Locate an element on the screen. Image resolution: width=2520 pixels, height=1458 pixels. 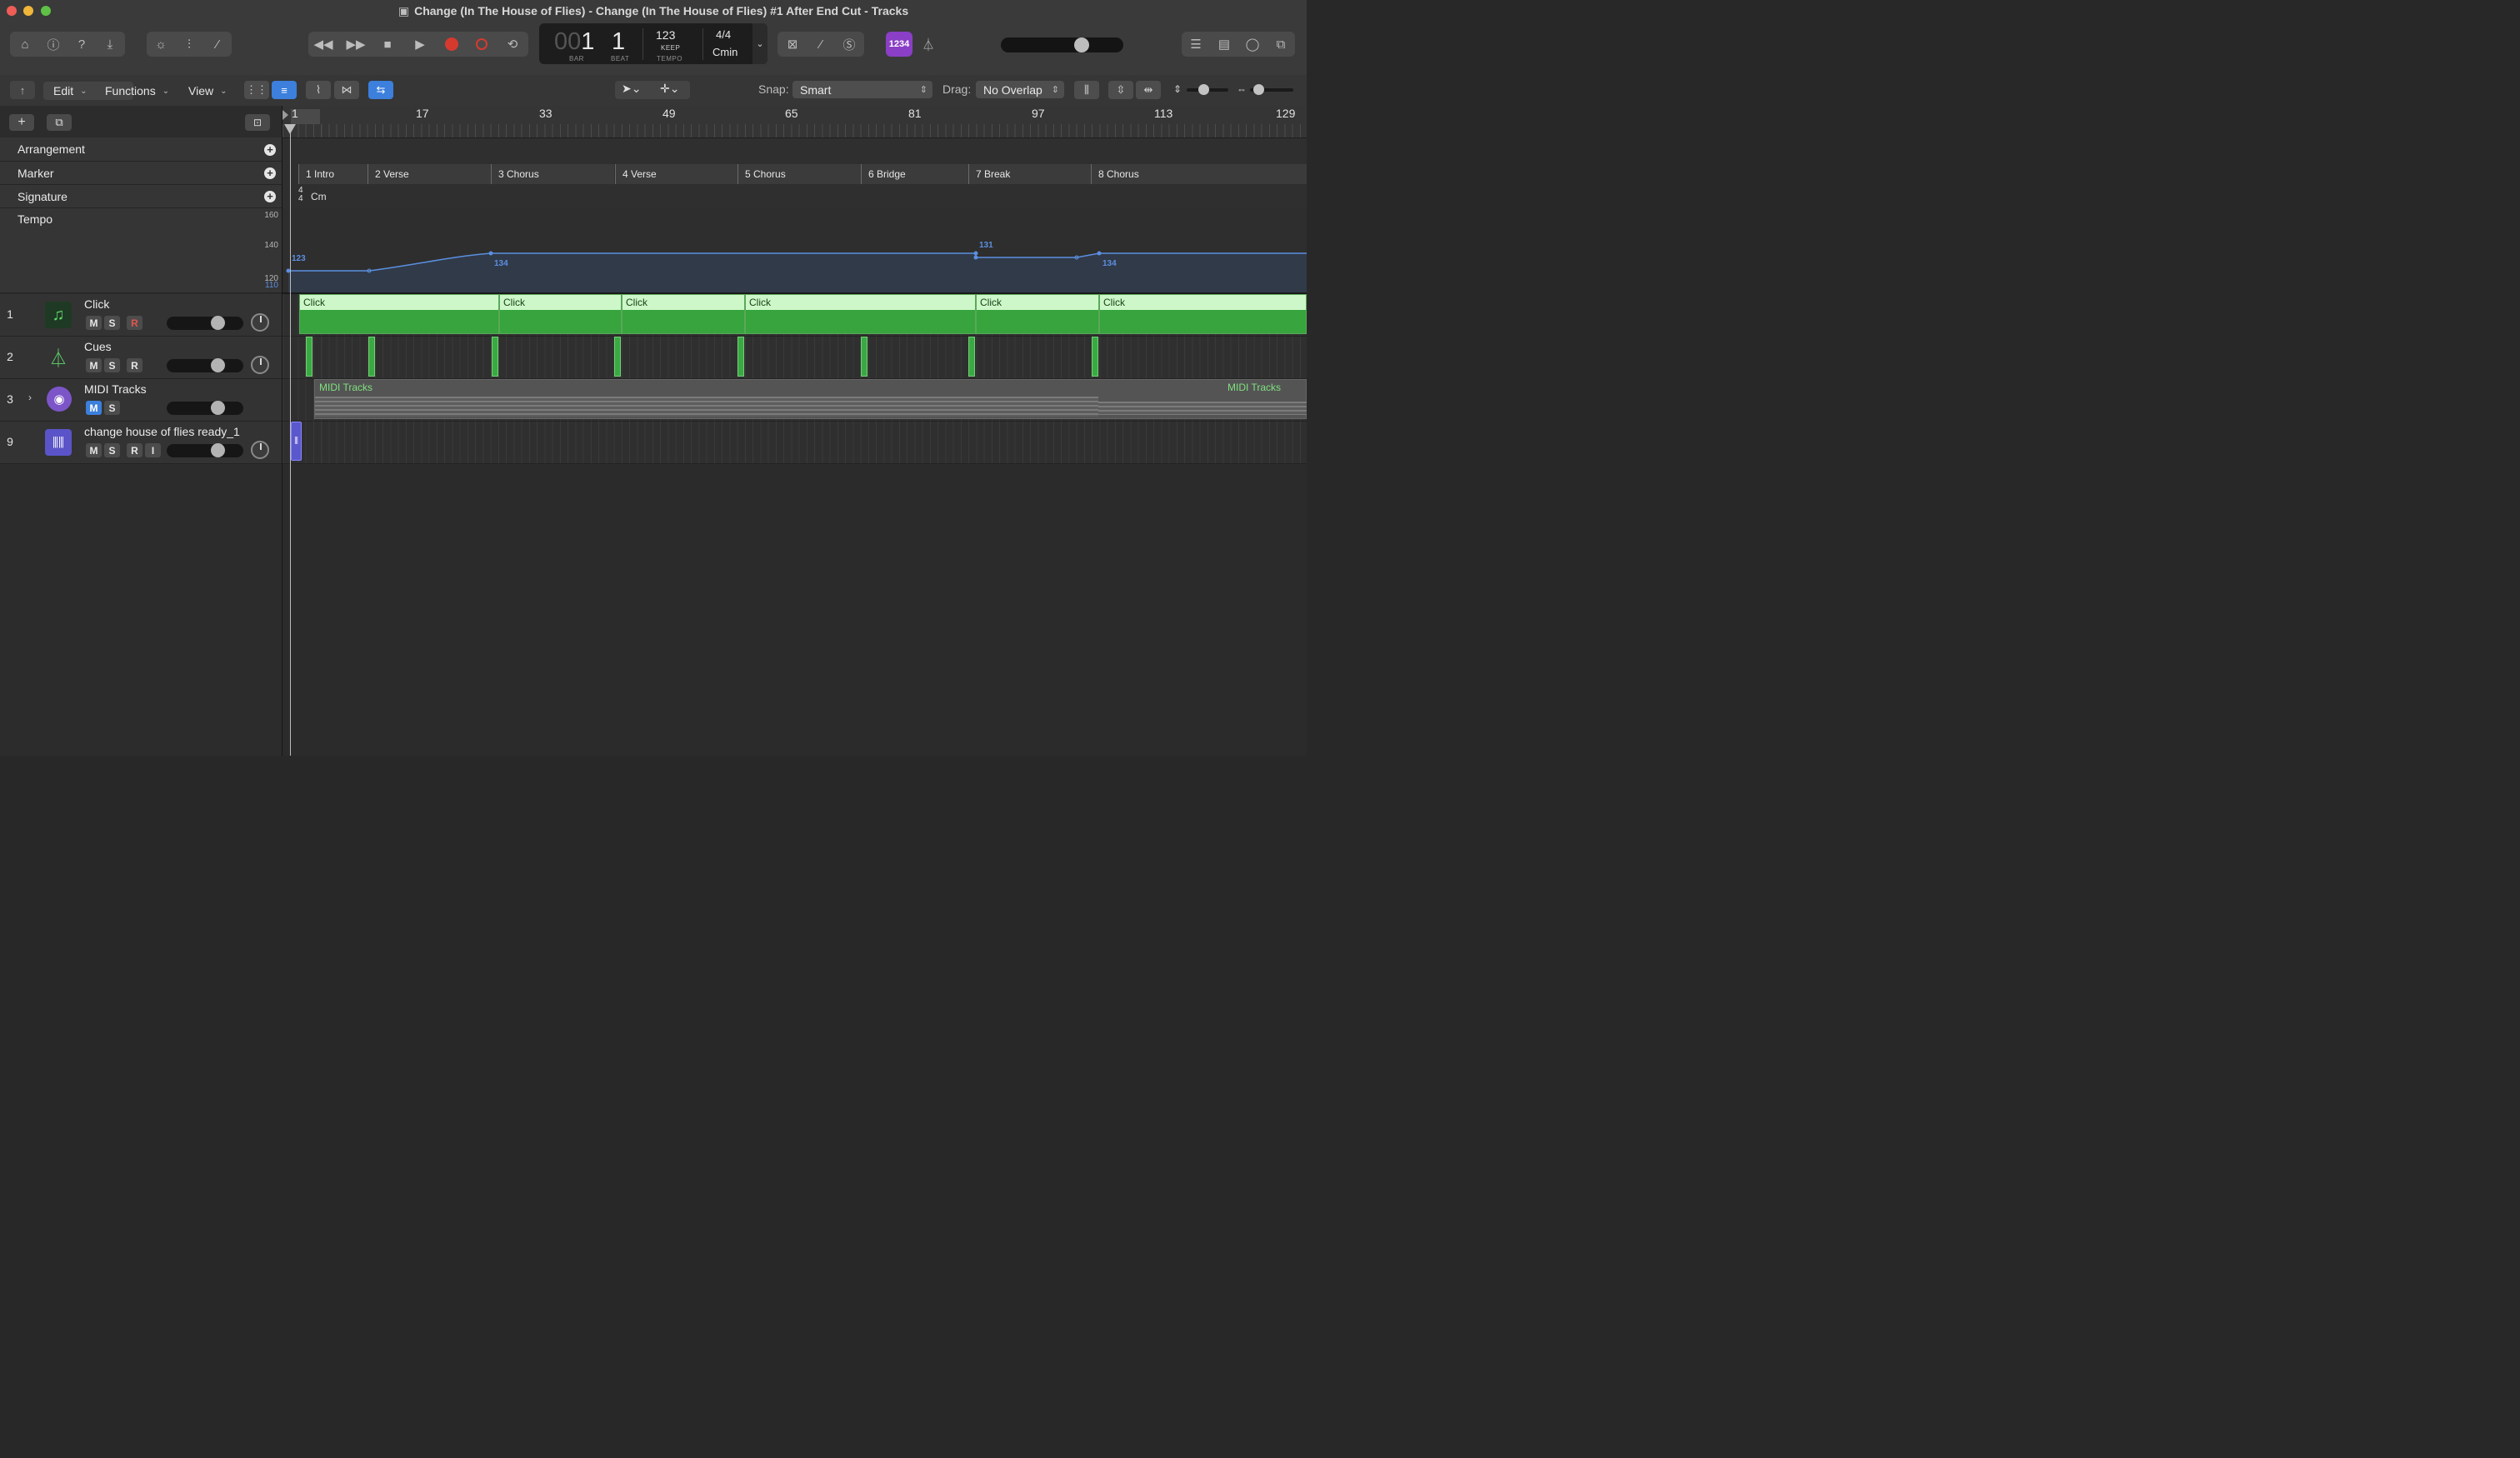
play-button: ▶ is located at coordinates (420, 44).